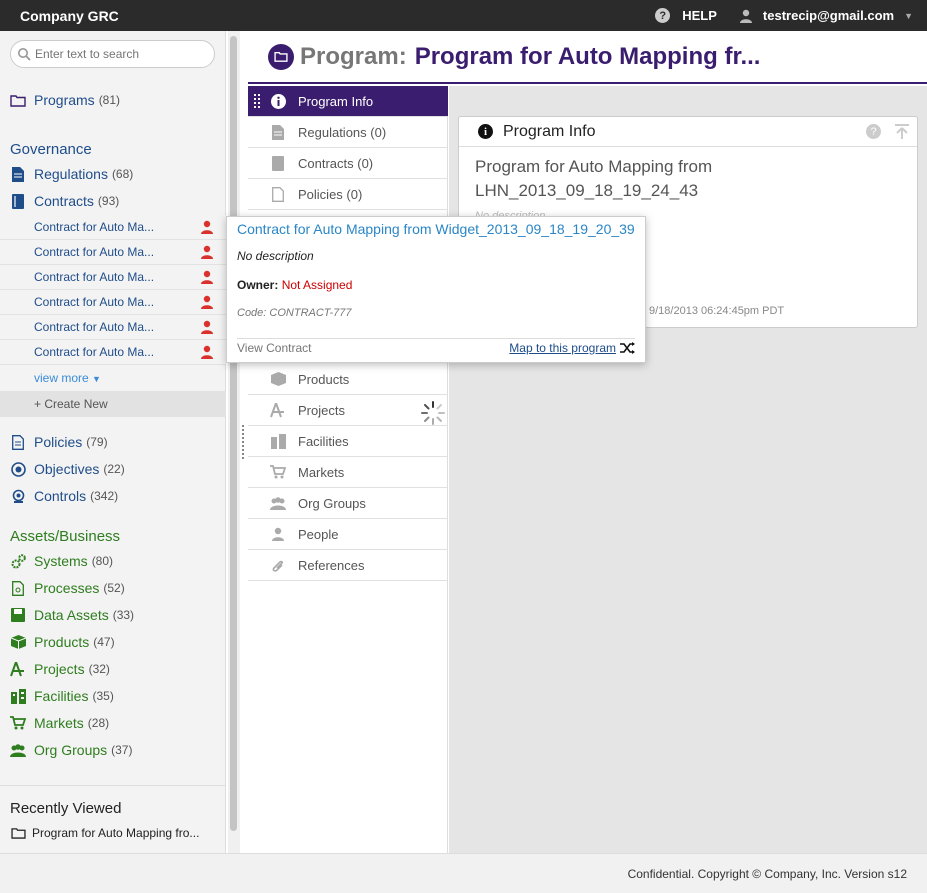  I want to click on search-input, so click(120, 54).